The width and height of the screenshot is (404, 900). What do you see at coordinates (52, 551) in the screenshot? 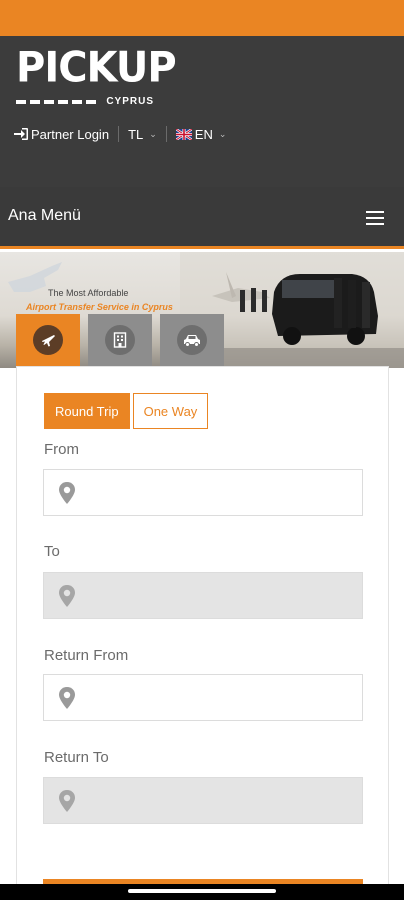
I see `to-label: To` at bounding box center [52, 551].